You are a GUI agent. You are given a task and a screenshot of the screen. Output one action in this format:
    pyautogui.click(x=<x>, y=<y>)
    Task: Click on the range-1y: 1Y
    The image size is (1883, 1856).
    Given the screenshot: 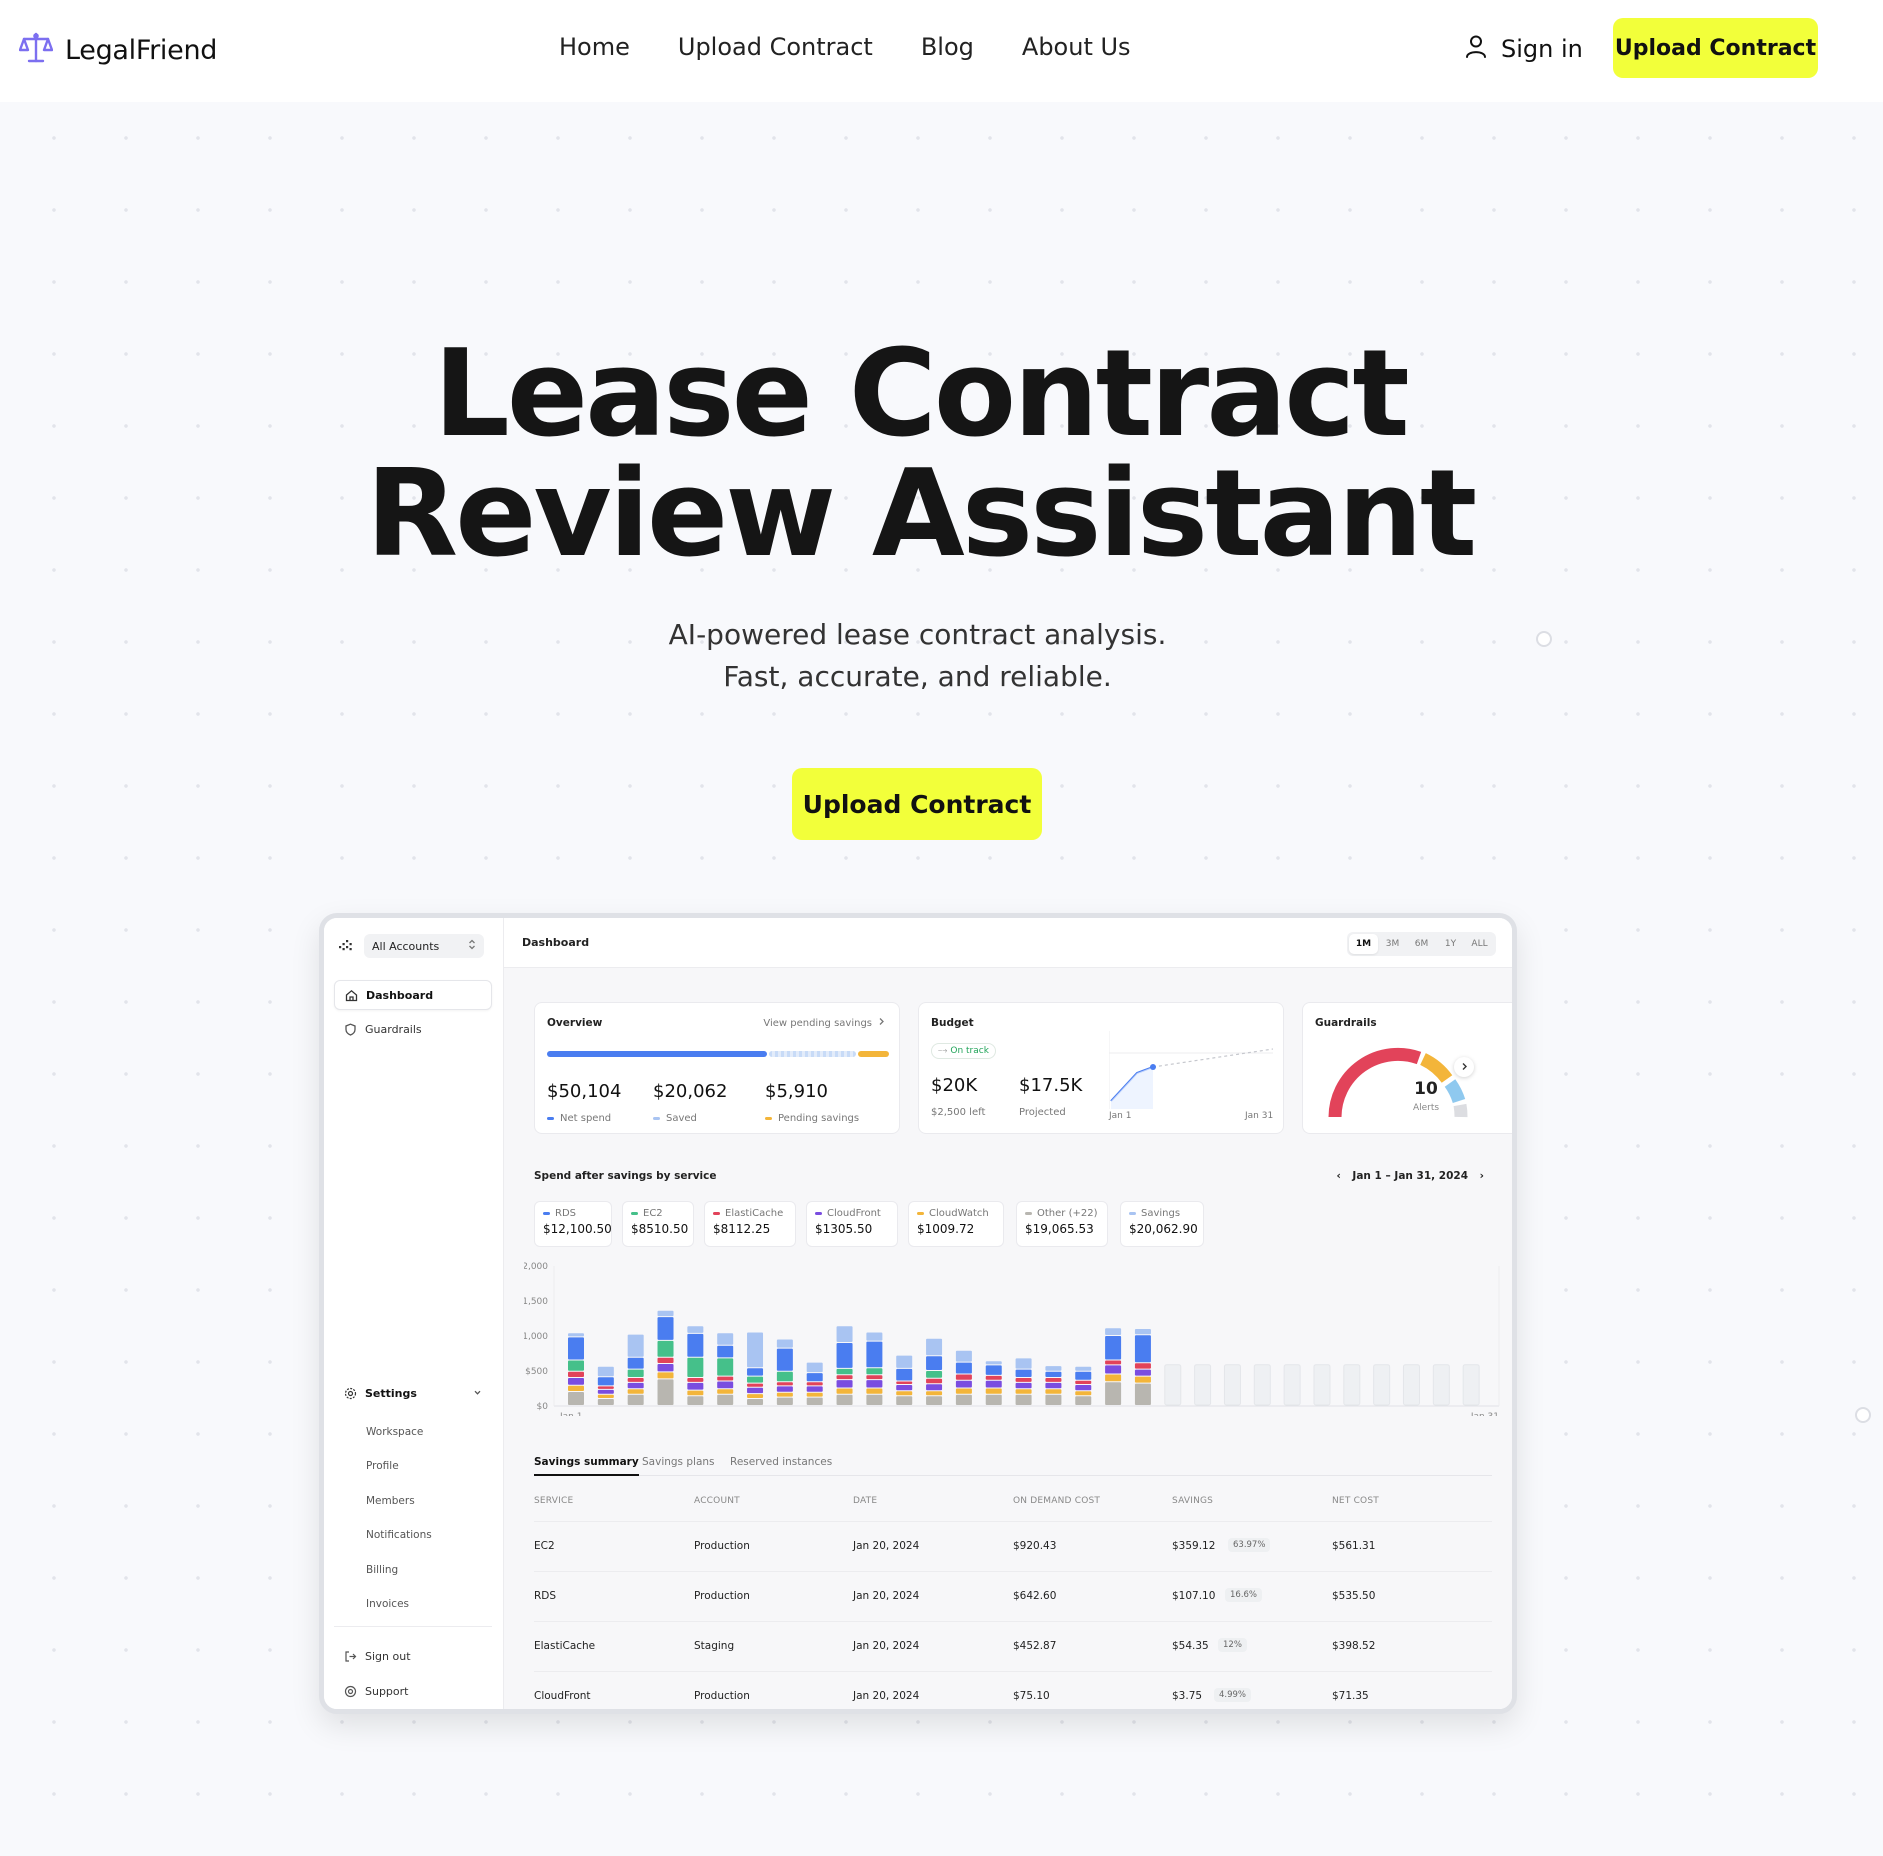 What is the action you would take?
    pyautogui.click(x=1450, y=944)
    